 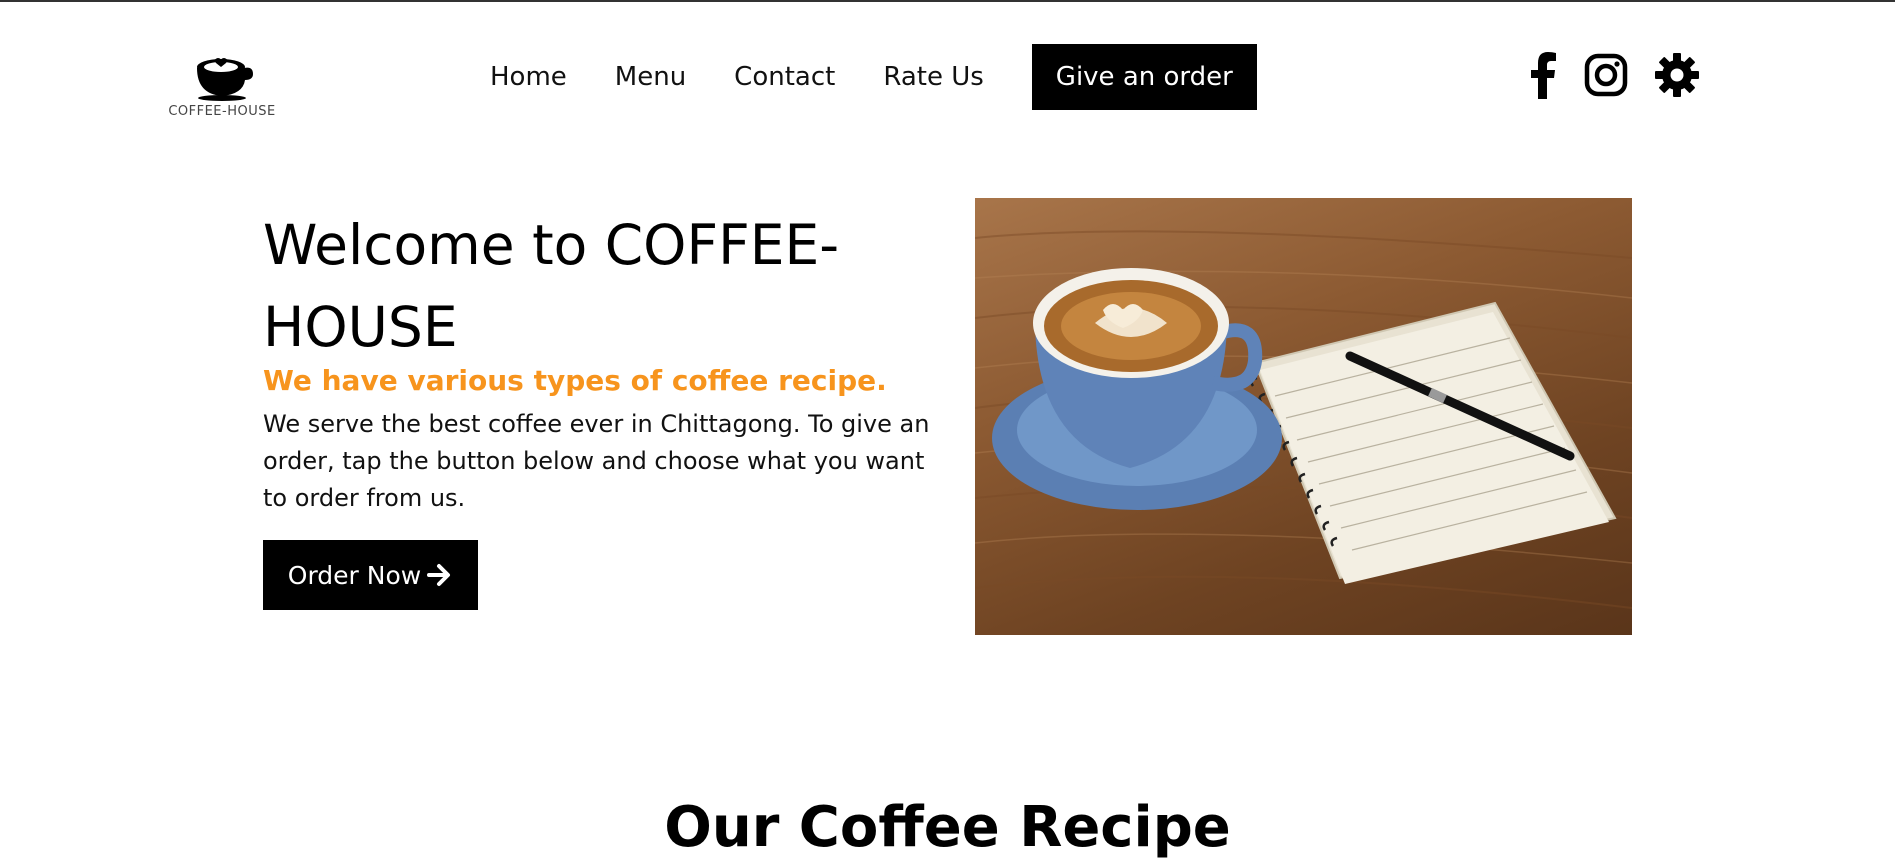 I want to click on order-now-button: Order Now, so click(x=370, y=575).